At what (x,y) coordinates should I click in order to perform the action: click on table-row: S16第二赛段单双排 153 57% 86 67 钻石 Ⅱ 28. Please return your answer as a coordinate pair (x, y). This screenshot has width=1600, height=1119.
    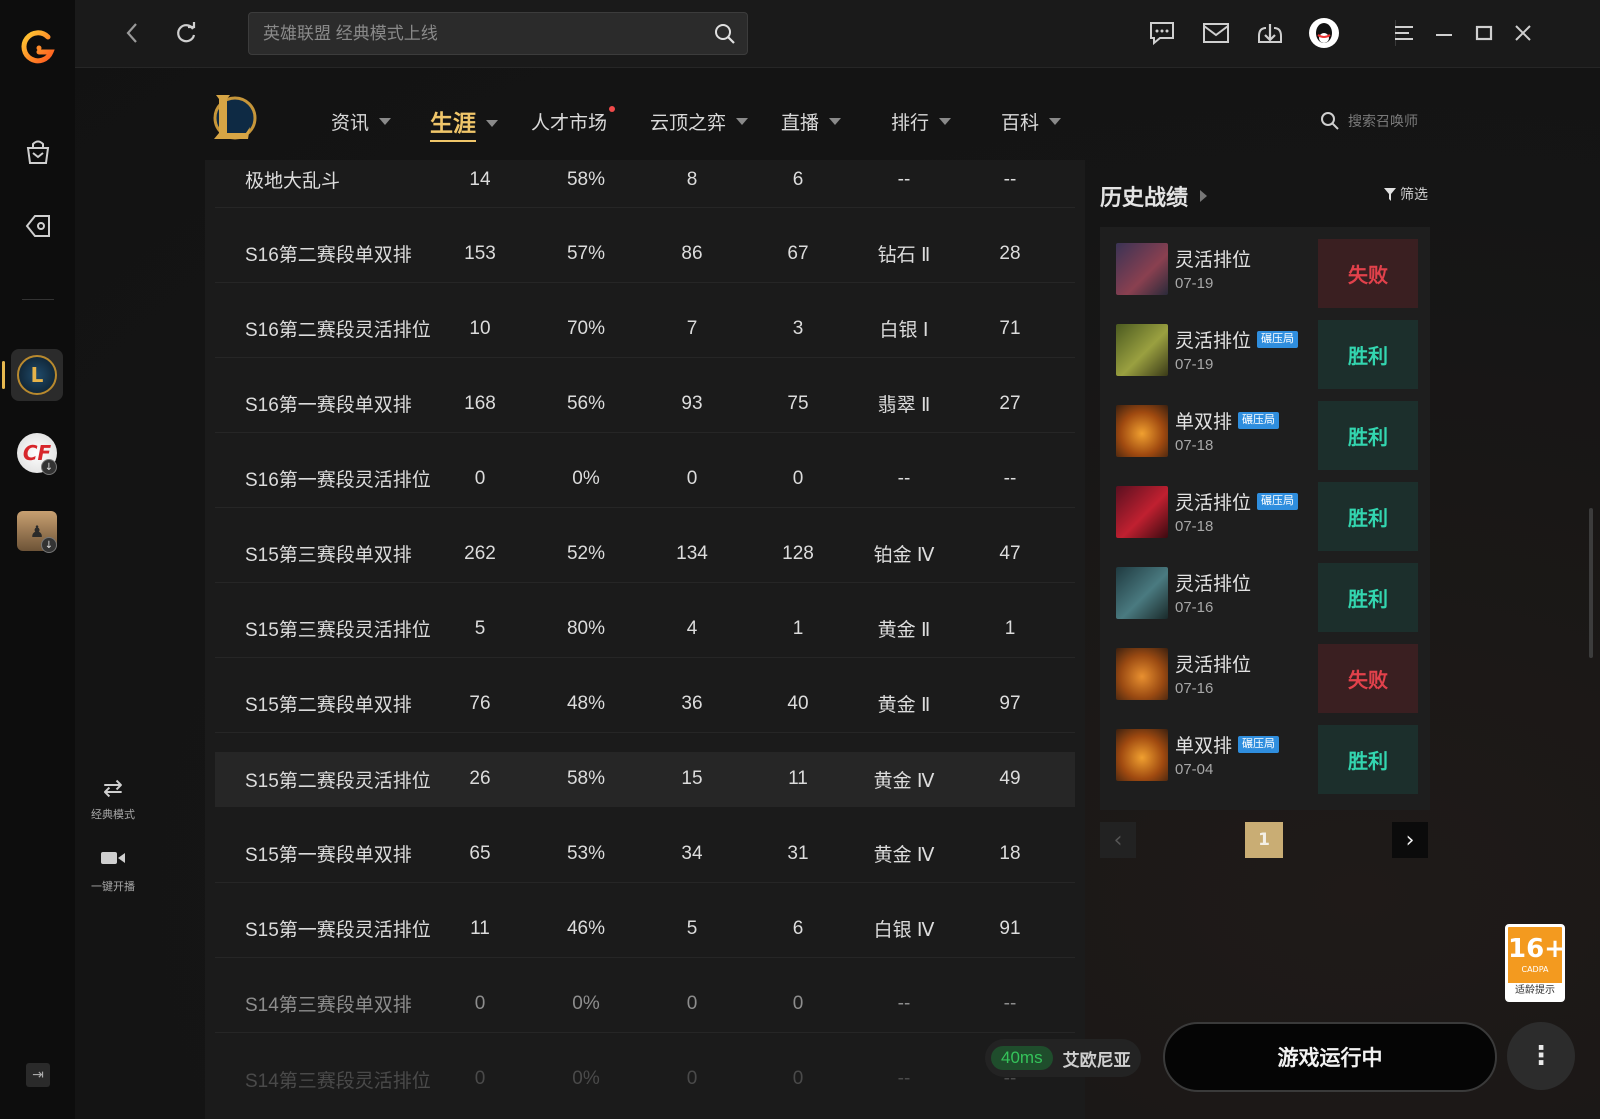
    Looking at the image, I should click on (645, 254).